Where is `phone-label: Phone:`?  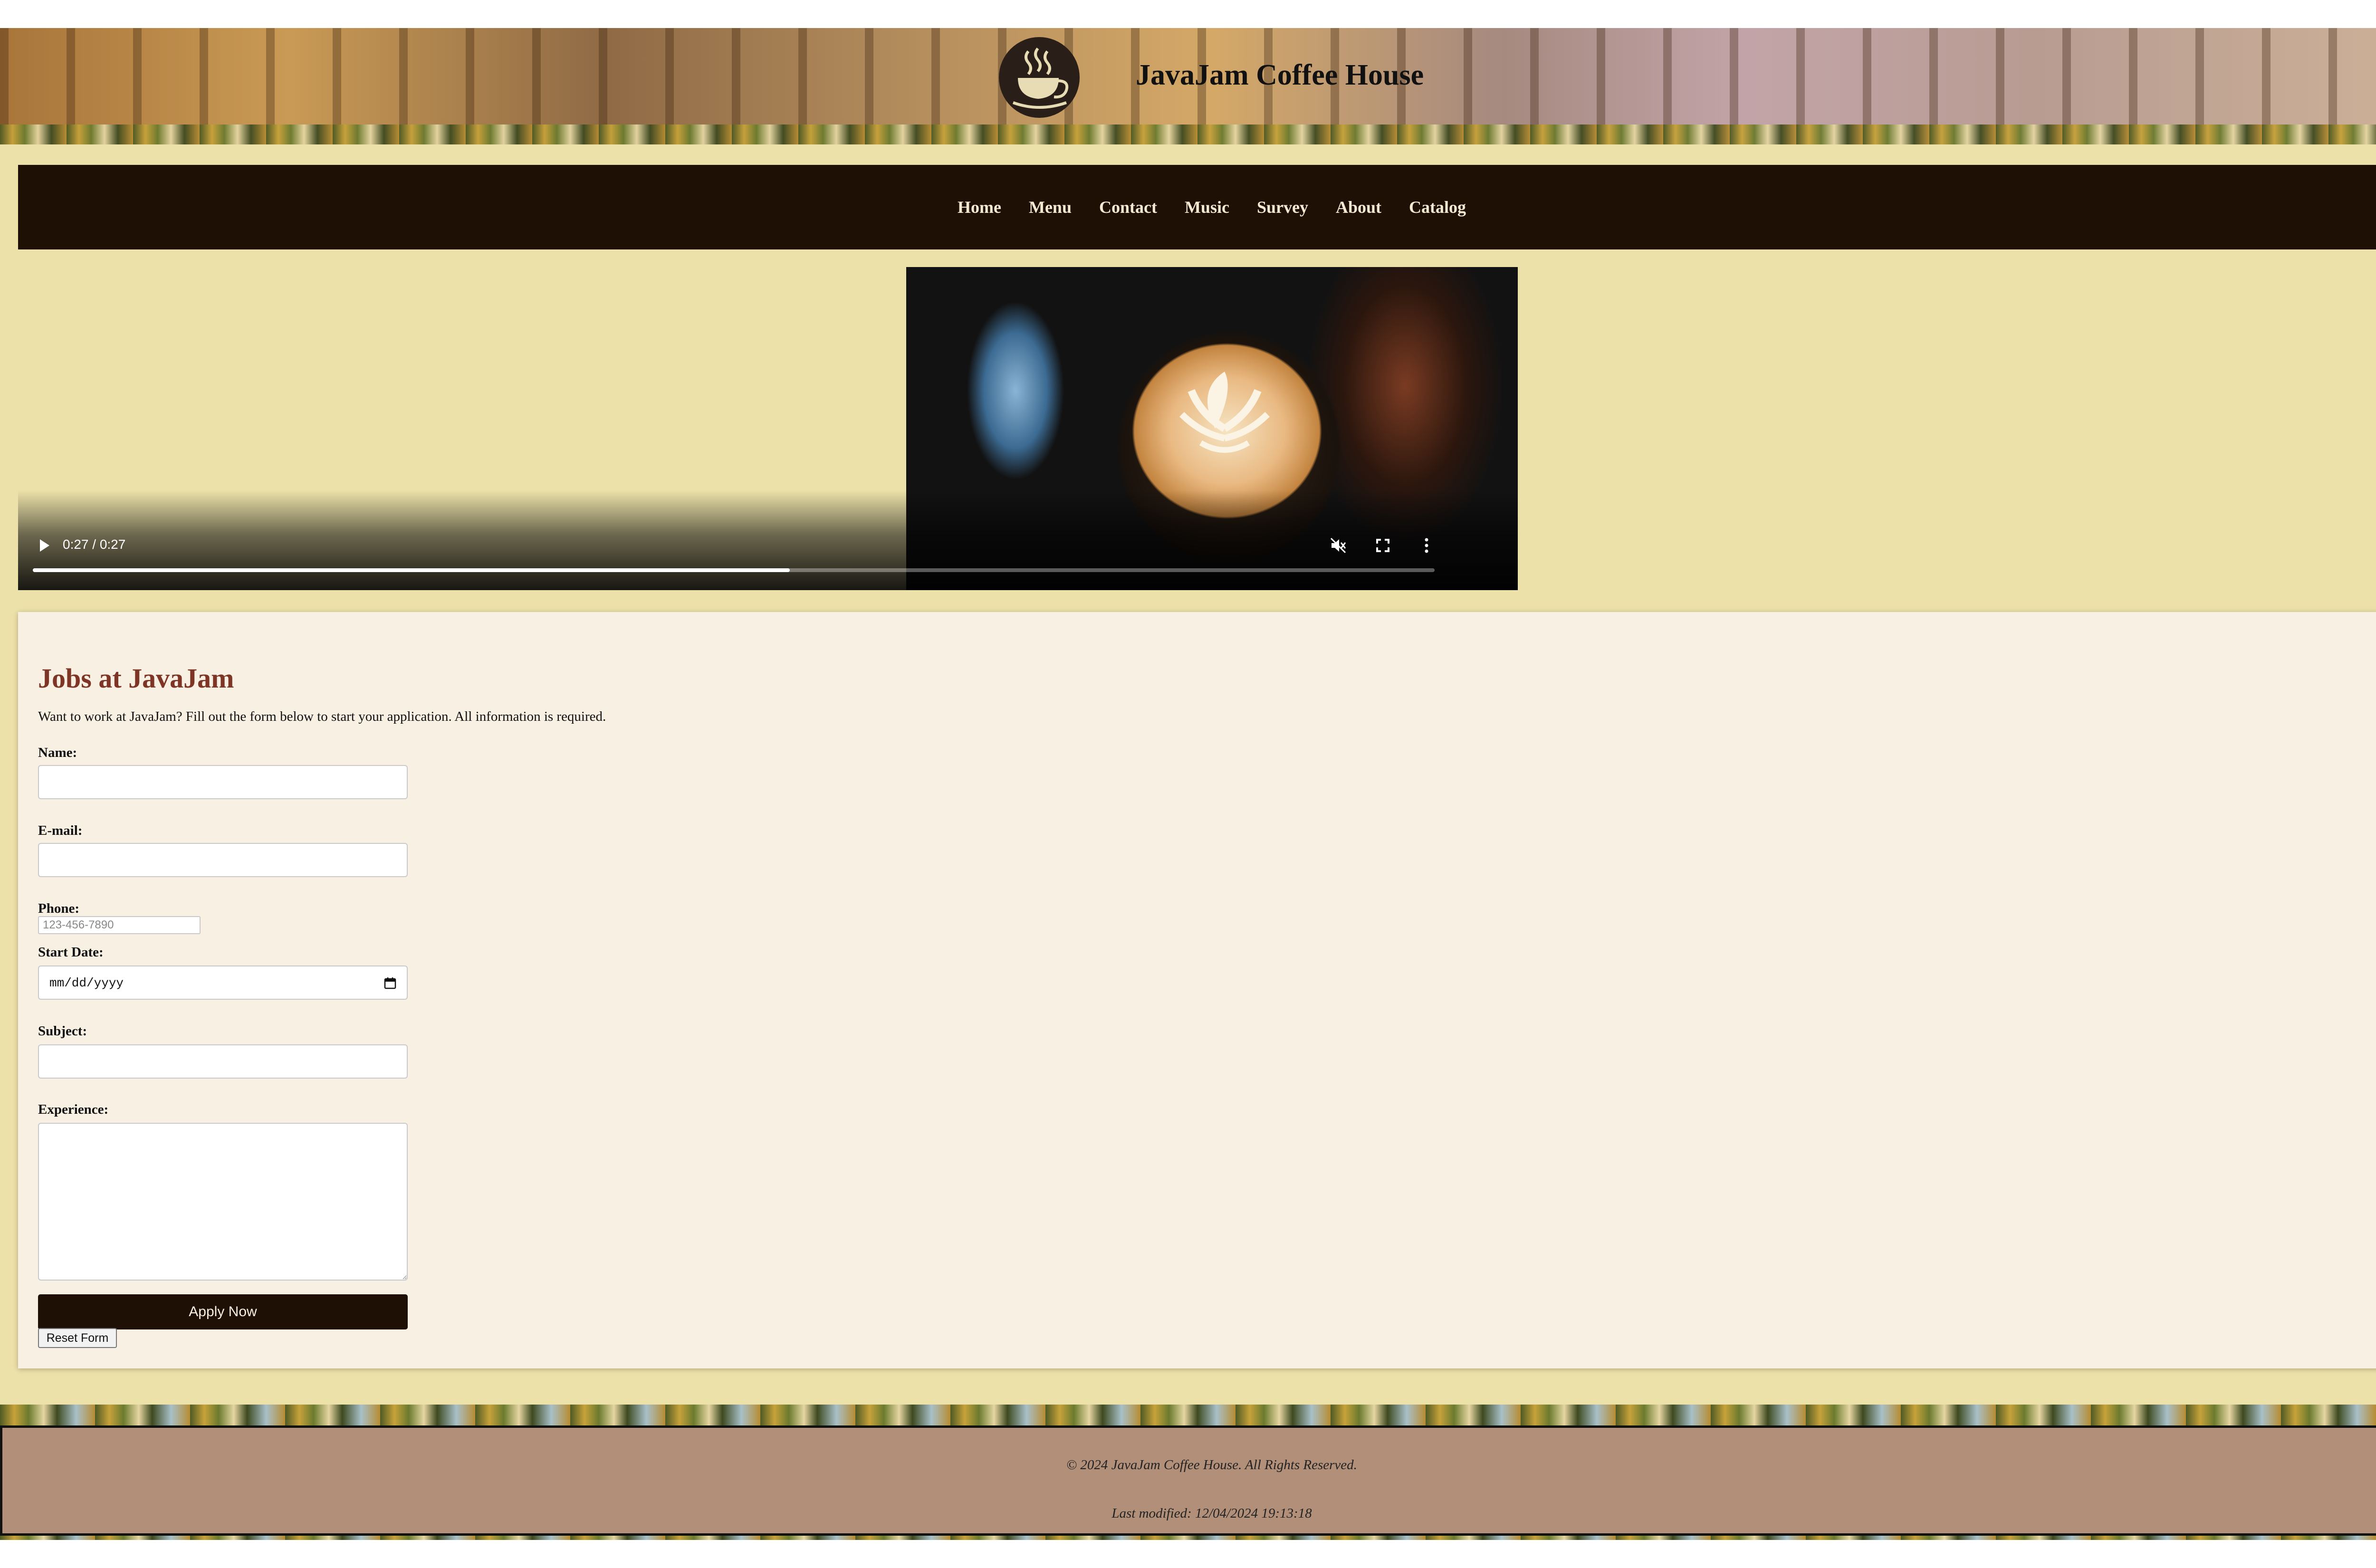
phone-label: Phone: is located at coordinates (58, 909).